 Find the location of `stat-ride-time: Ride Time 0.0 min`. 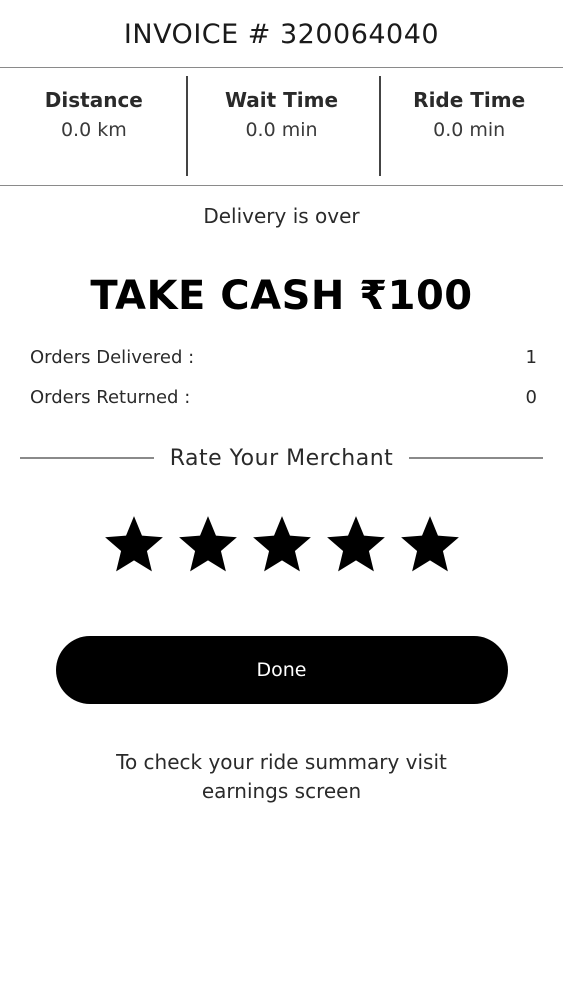

stat-ride-time: Ride Time 0.0 min is located at coordinates (469, 126).